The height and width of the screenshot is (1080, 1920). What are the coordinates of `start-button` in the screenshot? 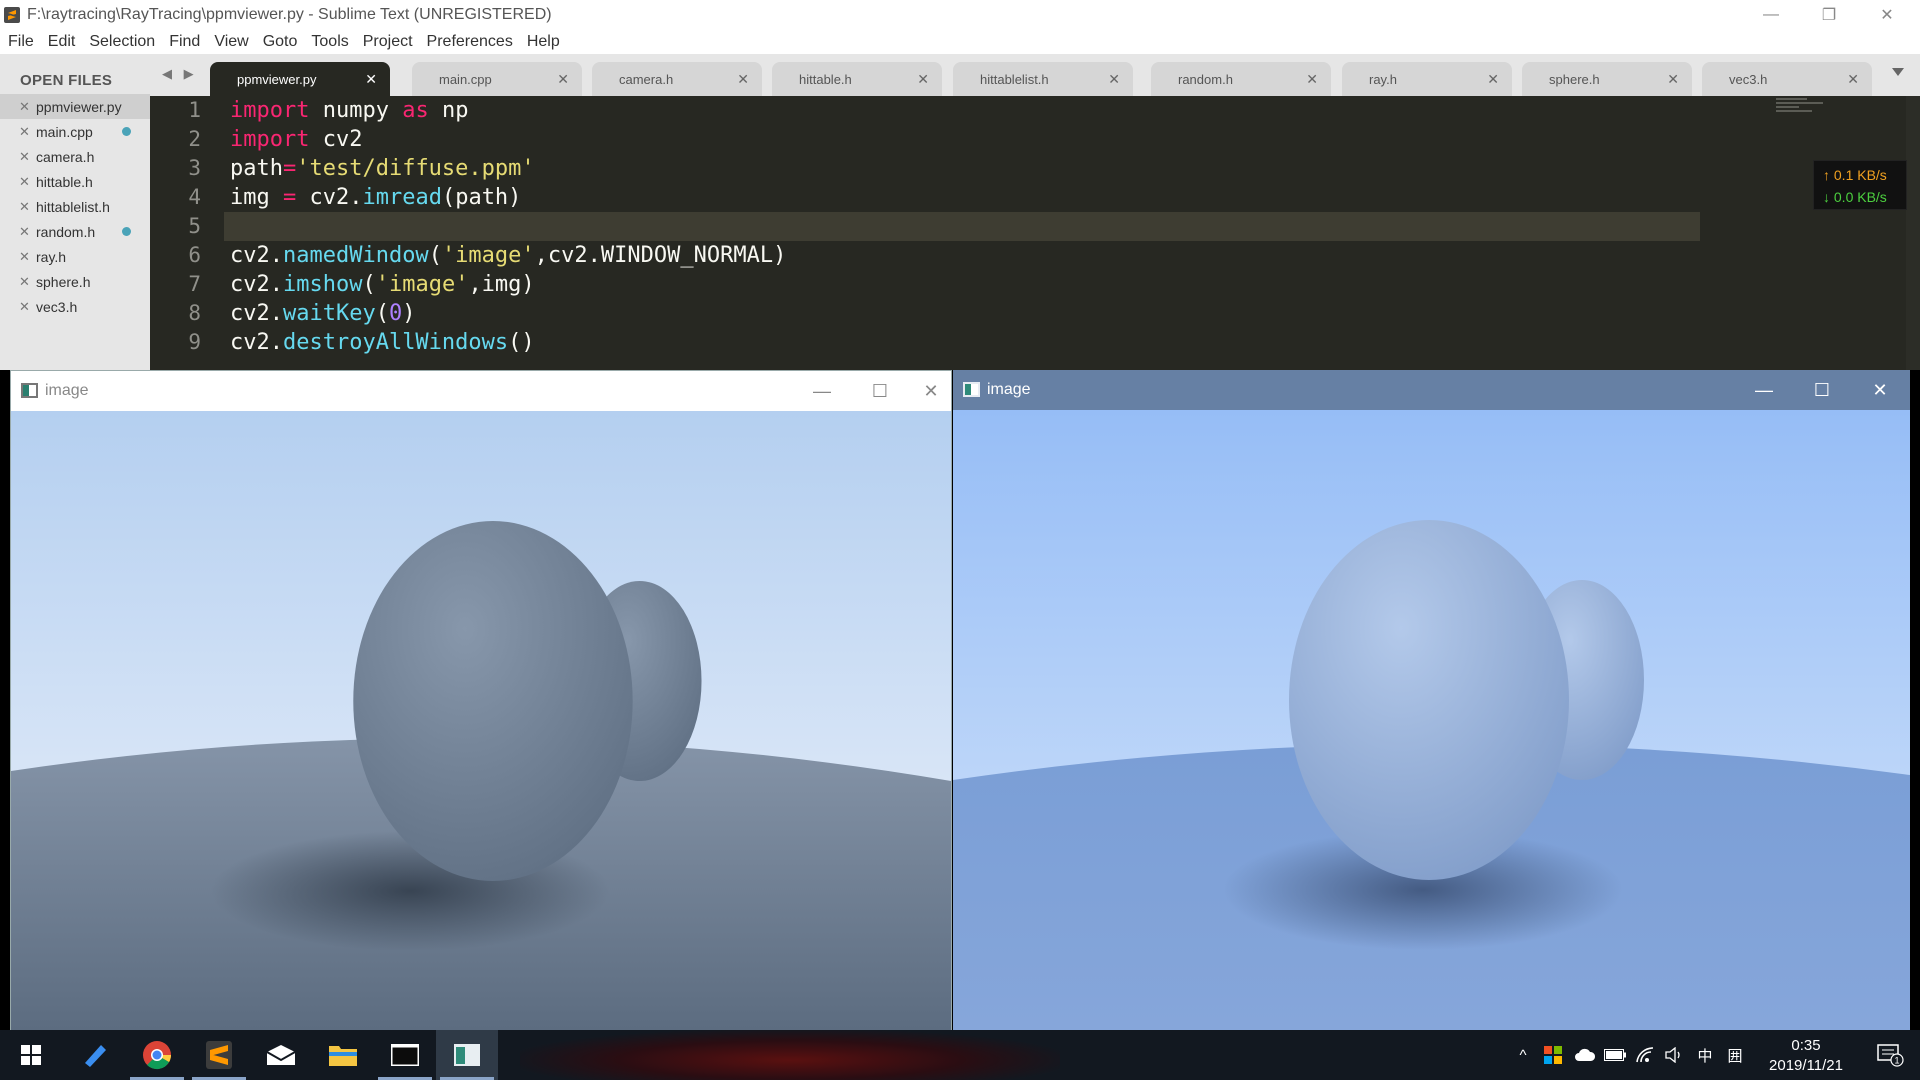 It's located at (31, 1055).